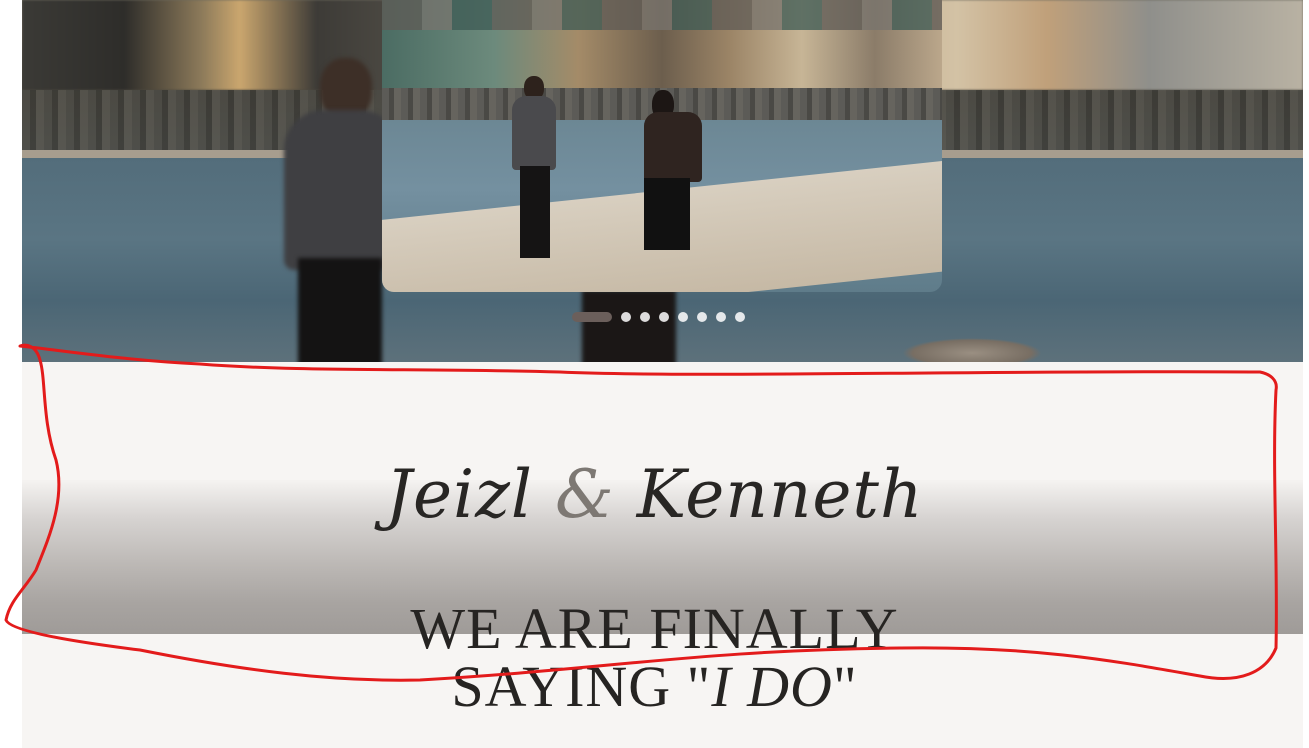 This screenshot has height=748, width=1309. Describe the element at coordinates (667, 214) in the screenshot. I see `bride-skirt` at that location.